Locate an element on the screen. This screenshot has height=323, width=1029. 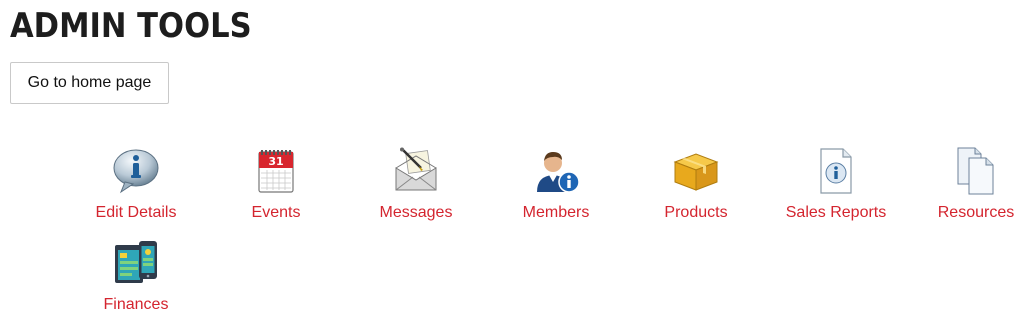
home-page-button: Go to home page is located at coordinates (89, 83).